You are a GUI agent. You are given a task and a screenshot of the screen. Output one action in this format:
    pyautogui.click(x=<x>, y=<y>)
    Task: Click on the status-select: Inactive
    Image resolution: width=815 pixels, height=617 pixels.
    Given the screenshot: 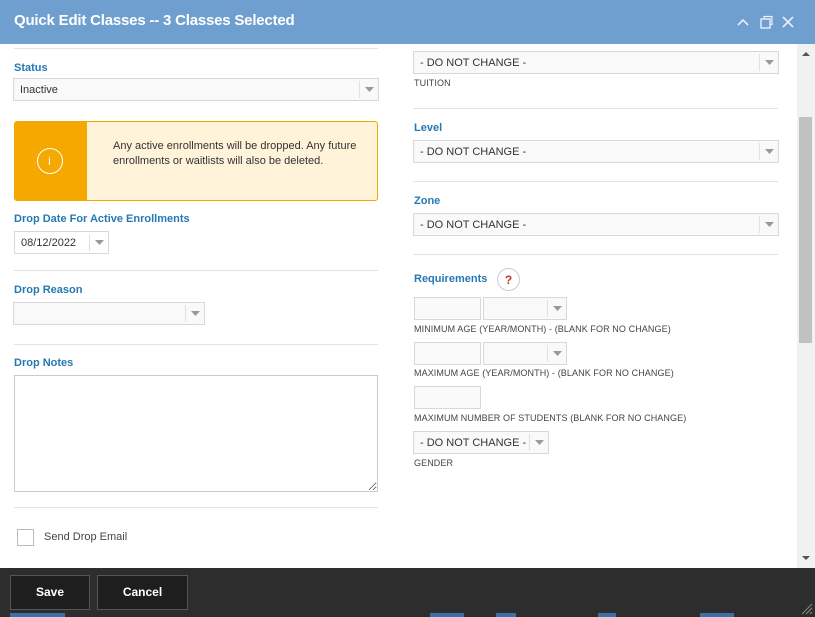 What is the action you would take?
    pyautogui.click(x=196, y=89)
    